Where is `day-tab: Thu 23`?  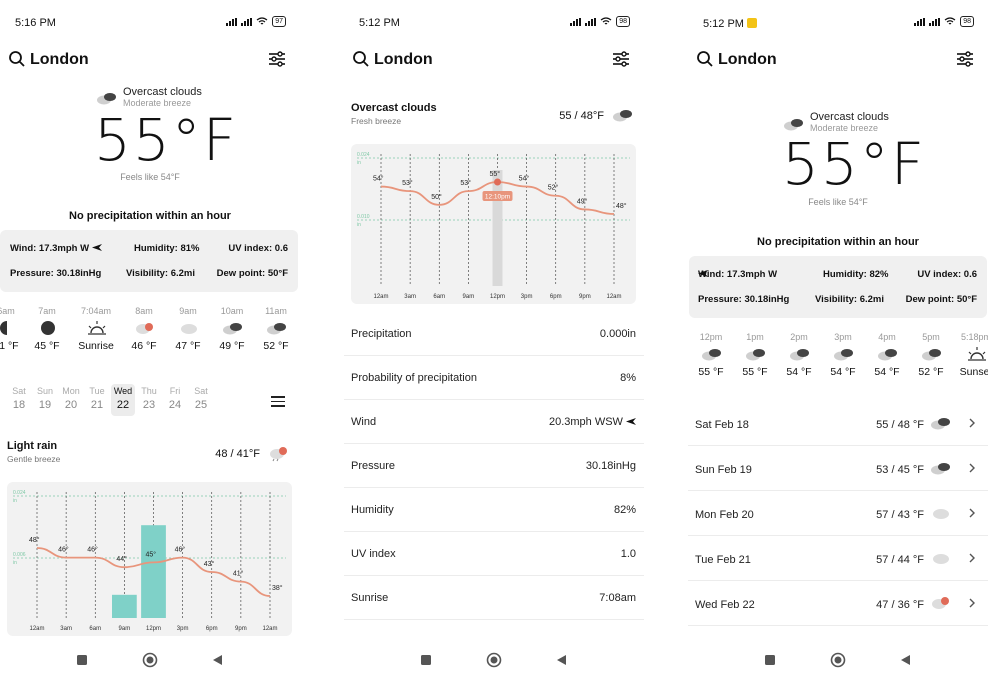 day-tab: Thu 23 is located at coordinates (149, 398).